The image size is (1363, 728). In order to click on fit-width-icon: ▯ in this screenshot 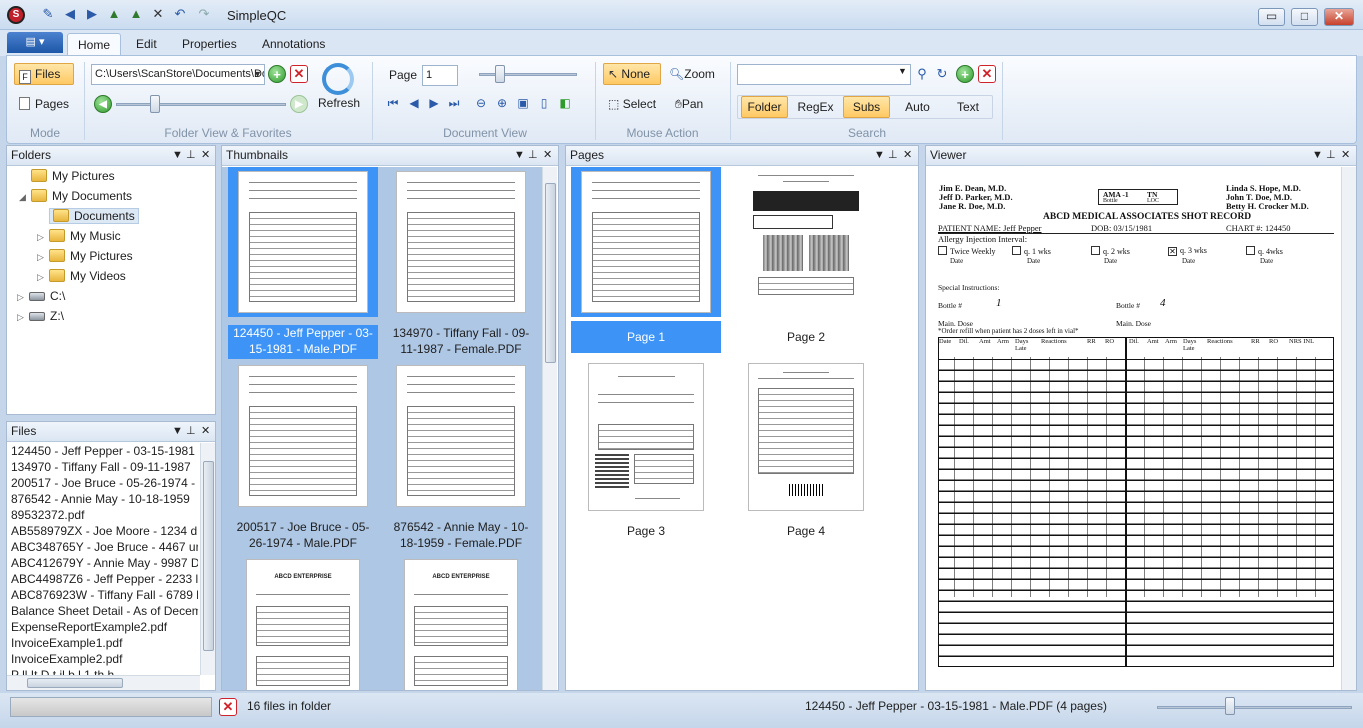, I will do `click(544, 103)`.